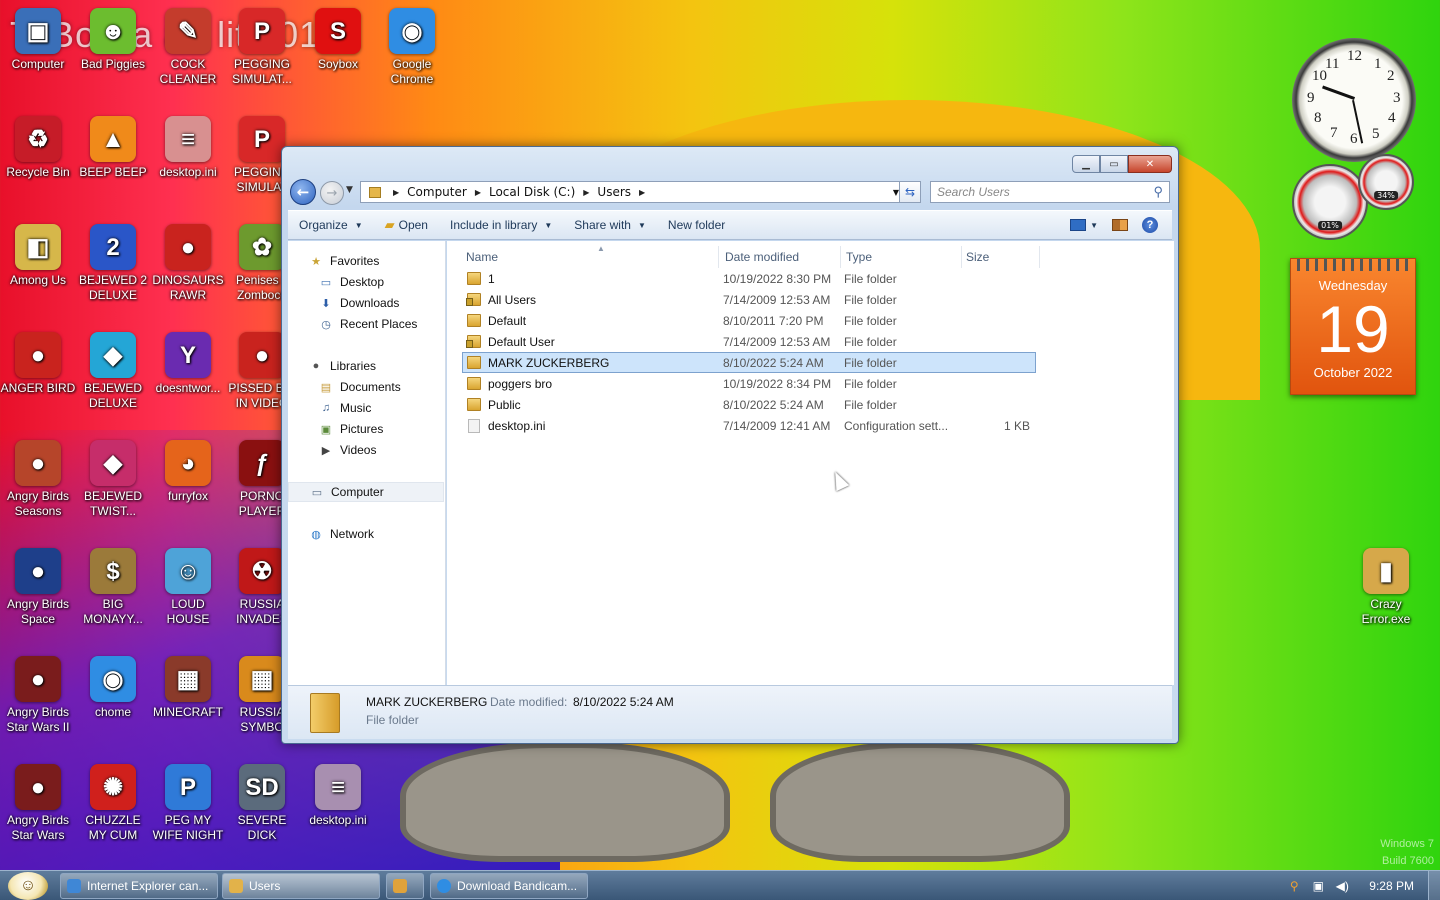 This screenshot has height=900, width=1440. What do you see at coordinates (902, 257) in the screenshot?
I see `column-header-type: Type` at bounding box center [902, 257].